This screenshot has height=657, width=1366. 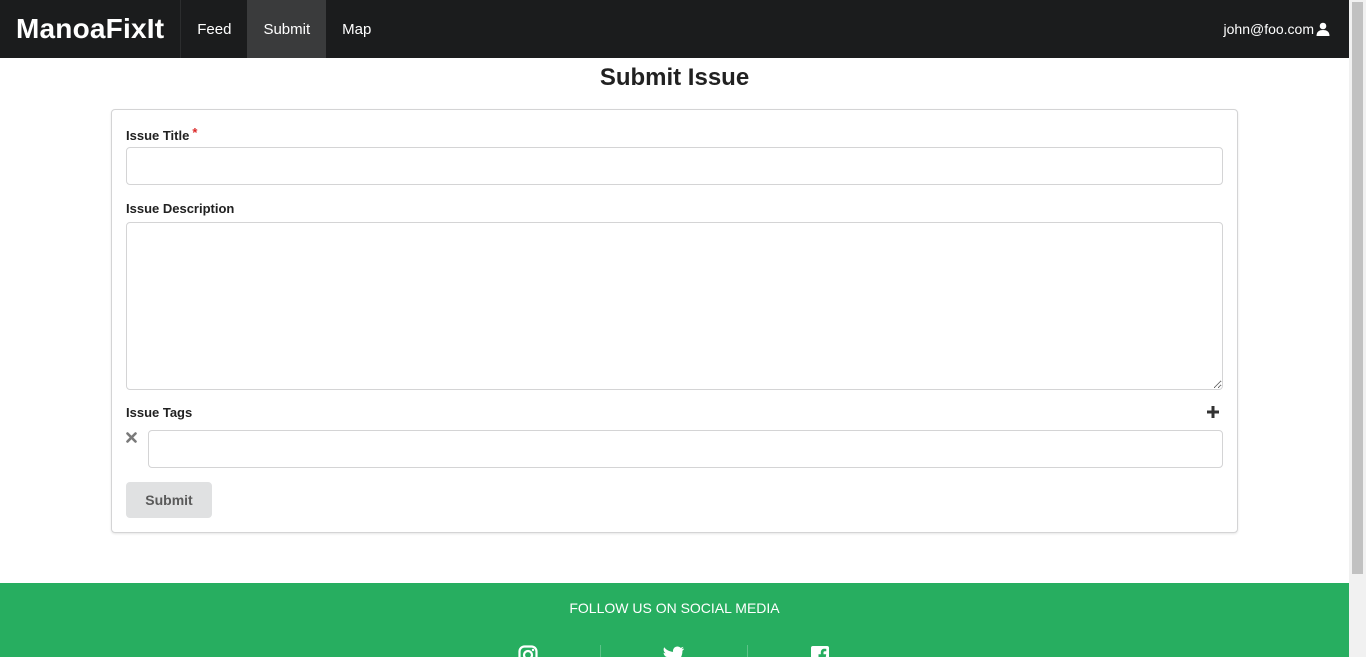 I want to click on brand-logo: ManoaFixIt, so click(x=91, y=29).